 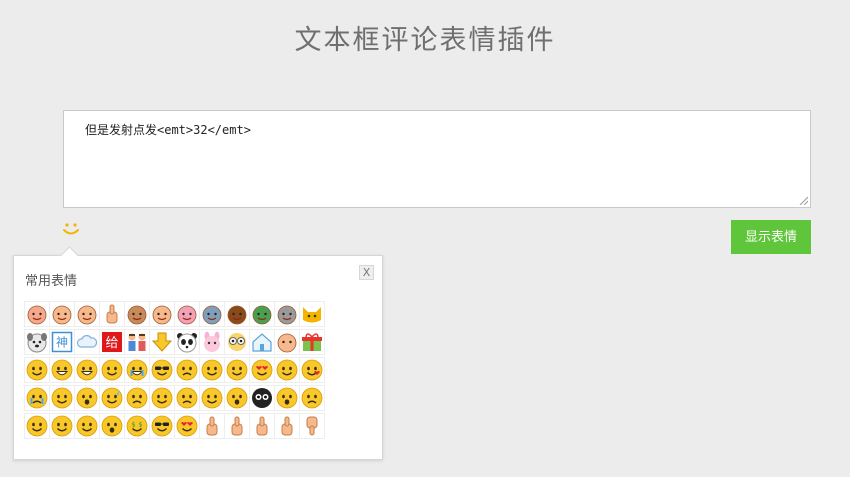 I want to click on emoticon-worried-icon, so click(x=187, y=370).